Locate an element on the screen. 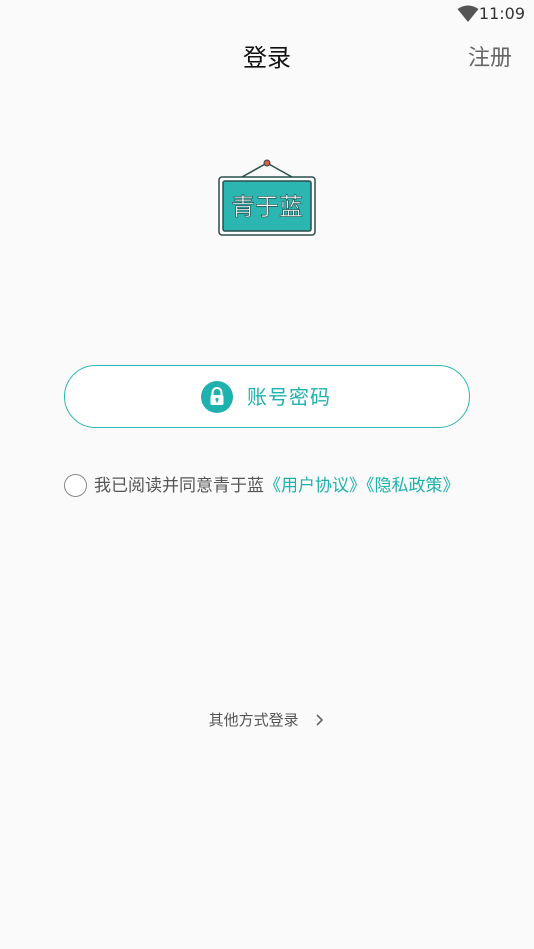 The image size is (534, 949). page-title: 登录 is located at coordinates (267, 58).